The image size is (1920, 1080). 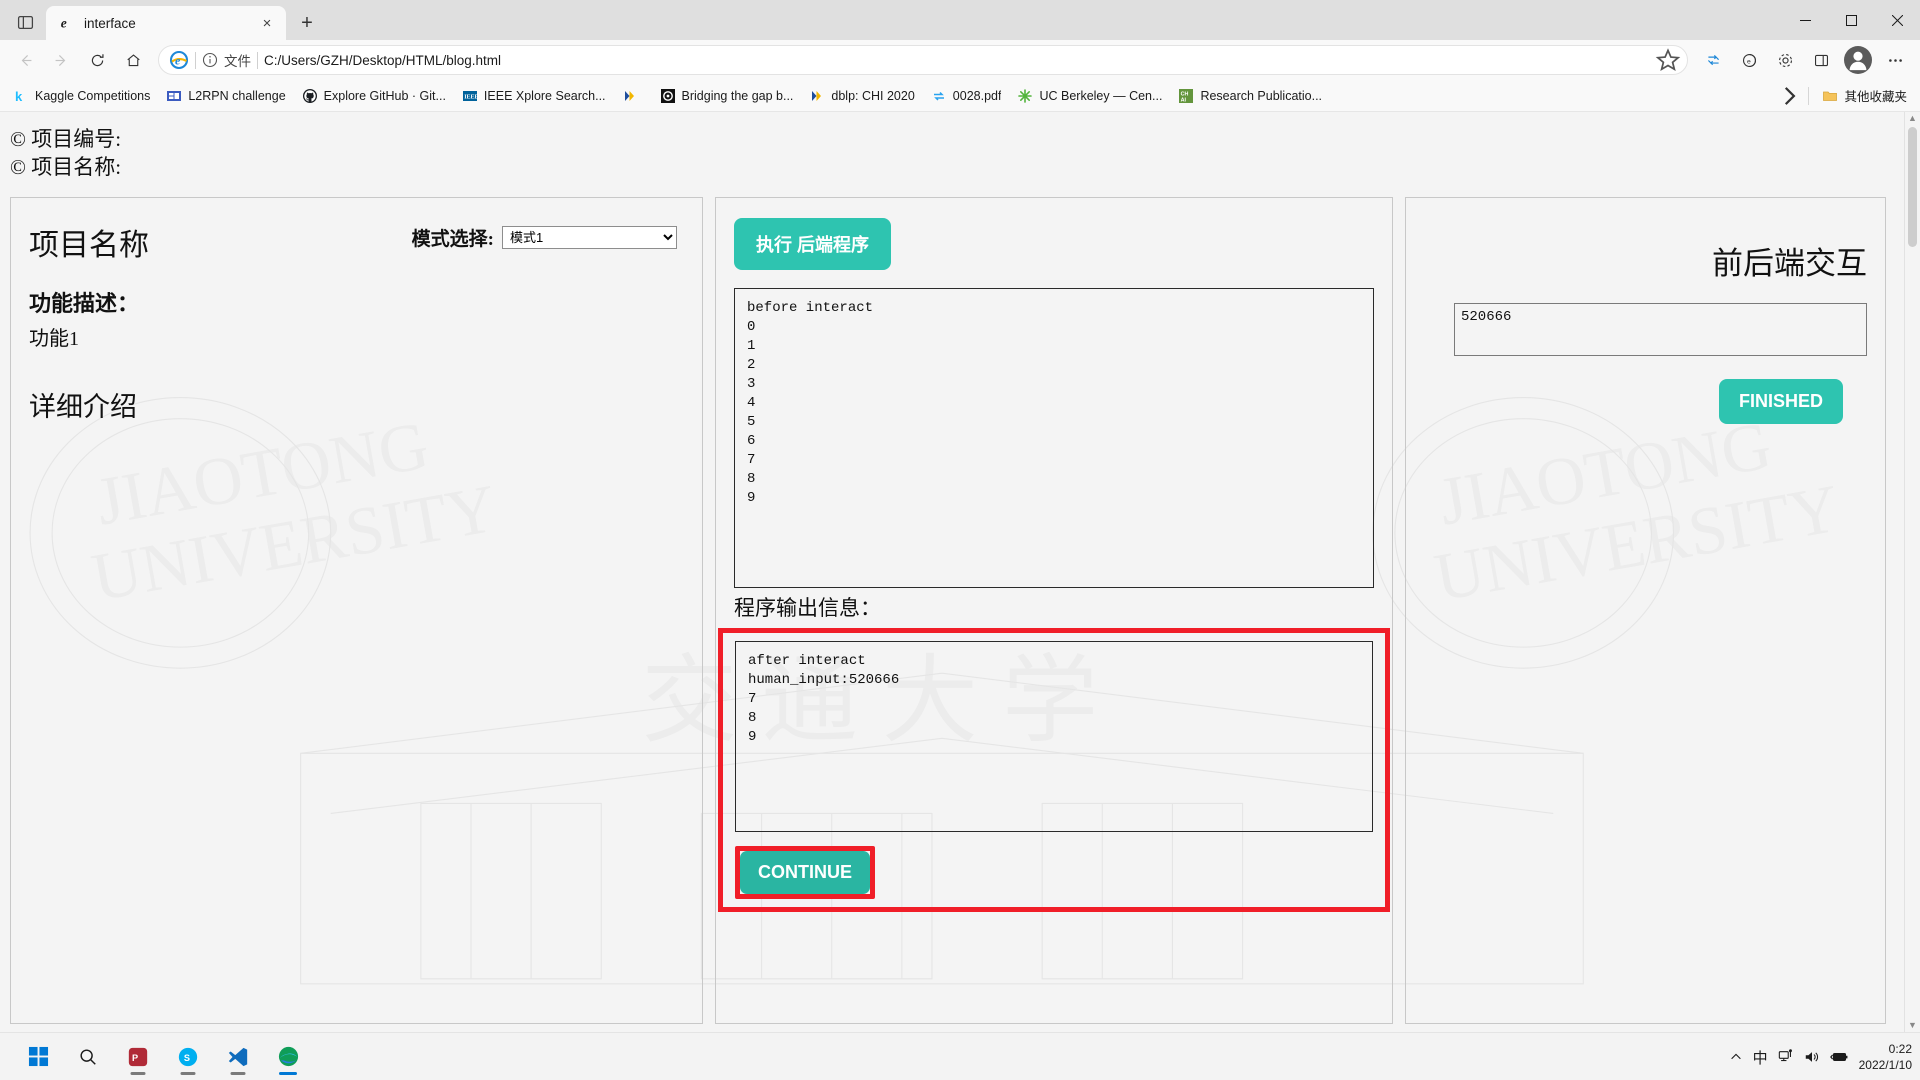 What do you see at coordinates (1821, 60) in the screenshot?
I see `split-screen-icon` at bounding box center [1821, 60].